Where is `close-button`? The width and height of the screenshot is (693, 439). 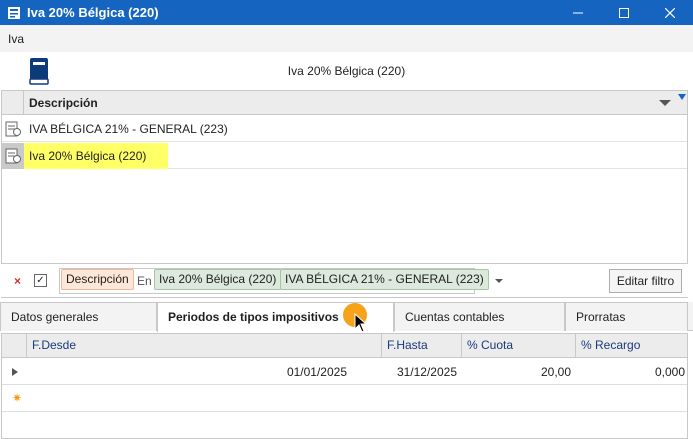 close-button is located at coordinates (670, 12).